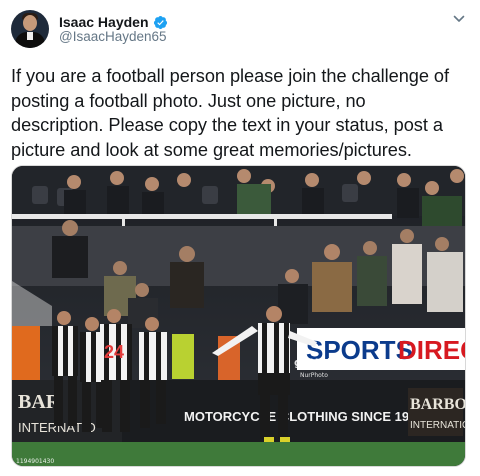 The height and width of the screenshot is (476, 480). What do you see at coordinates (160, 22) in the screenshot?
I see `verified-badge-icon` at bounding box center [160, 22].